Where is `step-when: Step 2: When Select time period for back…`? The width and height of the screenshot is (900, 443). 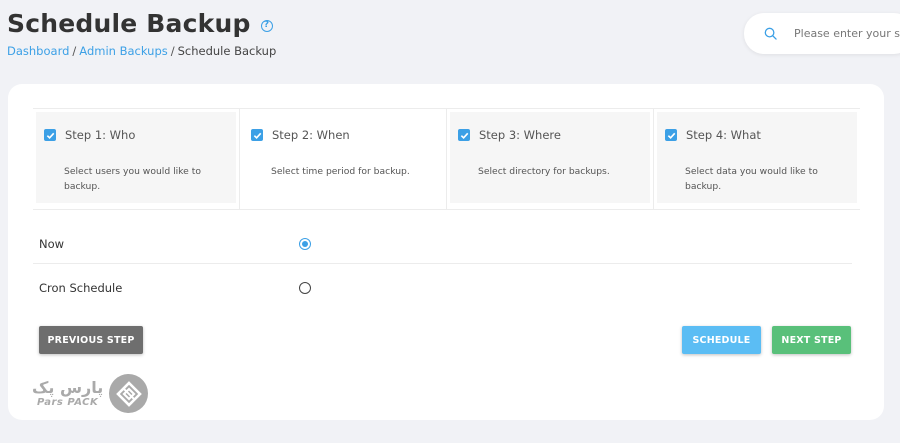
step-when: Step 2: When Select time period for back… is located at coordinates (343, 159).